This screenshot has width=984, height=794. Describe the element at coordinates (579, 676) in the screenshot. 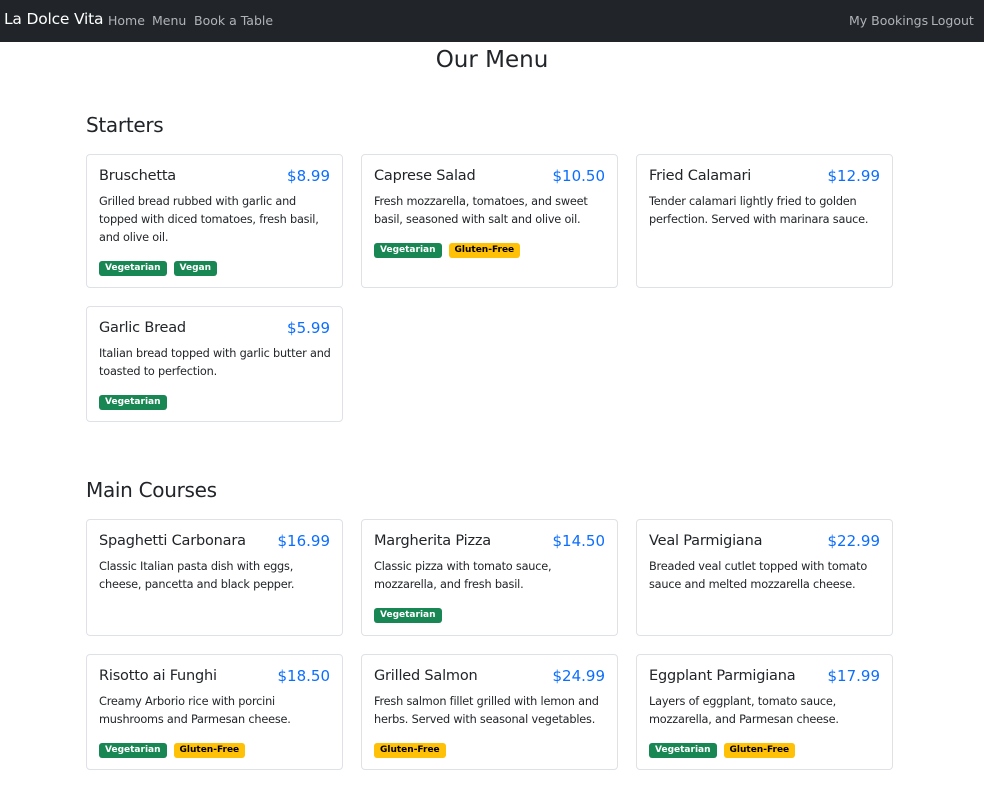

I see `item-price: $24.99` at that location.